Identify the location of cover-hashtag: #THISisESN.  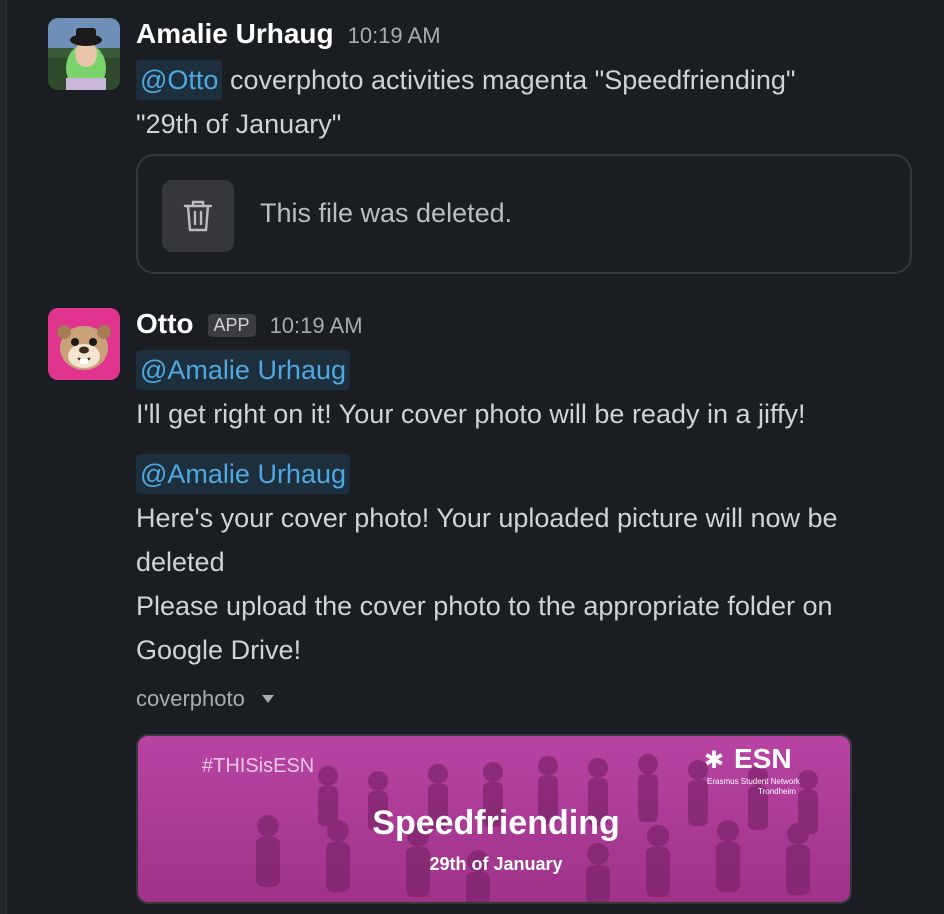
(258, 766).